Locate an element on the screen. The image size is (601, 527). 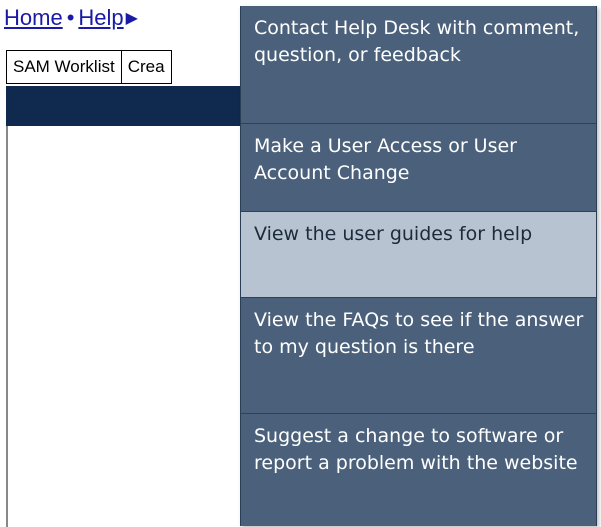
menu-item-user-guides: View the user guides for help is located at coordinates (418, 255).